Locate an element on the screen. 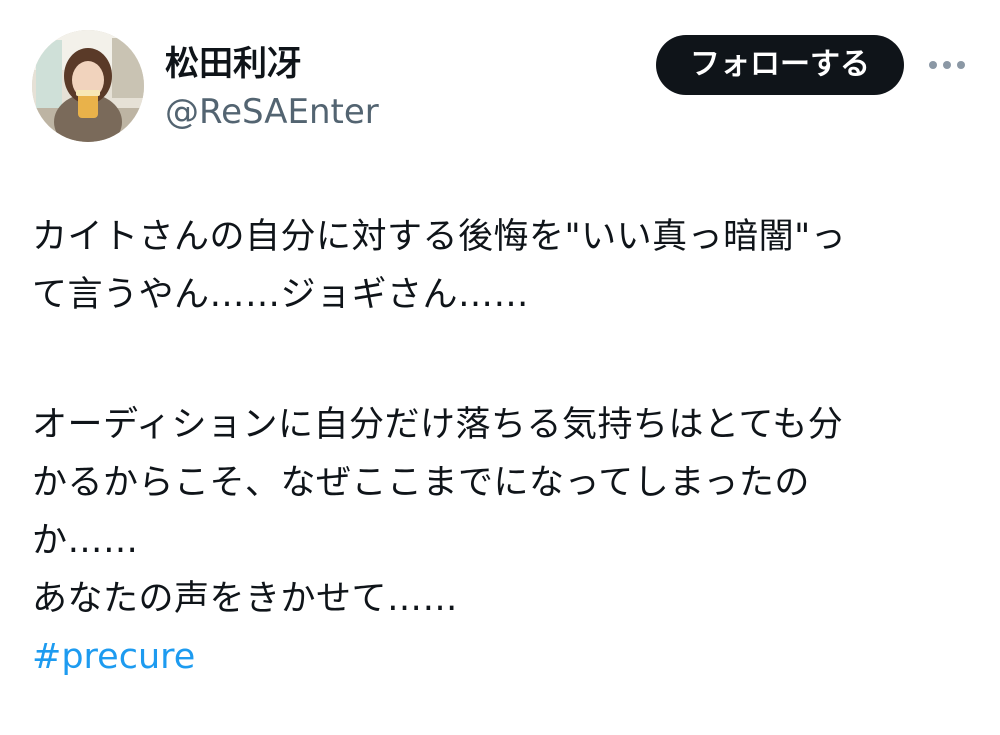  more-horizontal-icon is located at coordinates (947, 65).